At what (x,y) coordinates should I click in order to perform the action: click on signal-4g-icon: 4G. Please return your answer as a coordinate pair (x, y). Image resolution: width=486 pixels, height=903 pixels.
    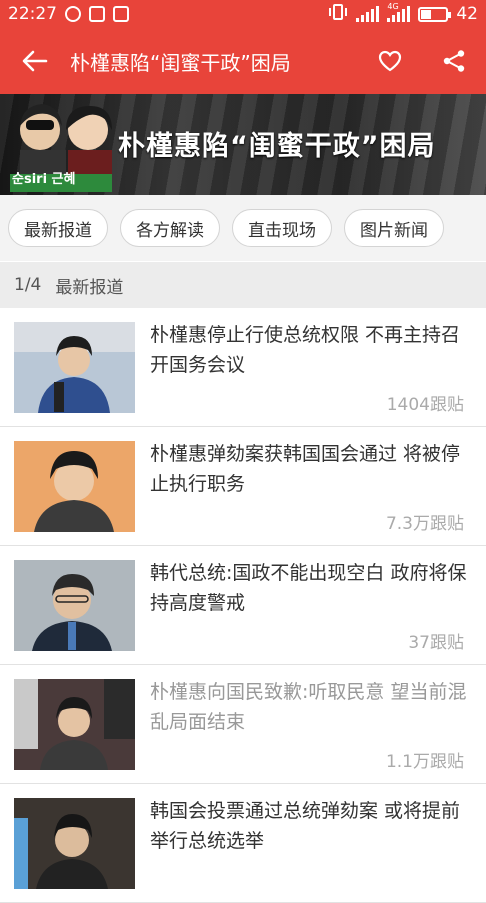
    Looking at the image, I should click on (399, 12).